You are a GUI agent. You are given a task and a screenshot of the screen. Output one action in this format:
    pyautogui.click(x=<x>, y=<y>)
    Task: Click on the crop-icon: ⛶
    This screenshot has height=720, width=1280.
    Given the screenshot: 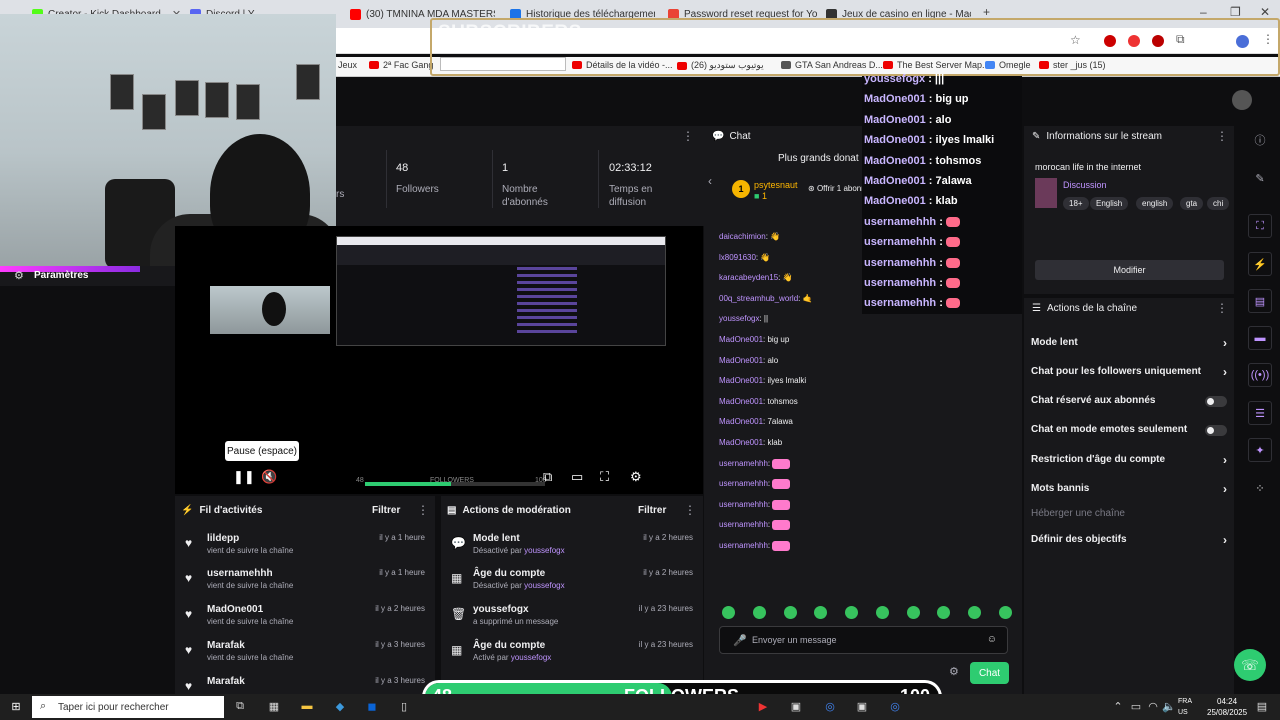 What is the action you would take?
    pyautogui.click(x=1260, y=226)
    